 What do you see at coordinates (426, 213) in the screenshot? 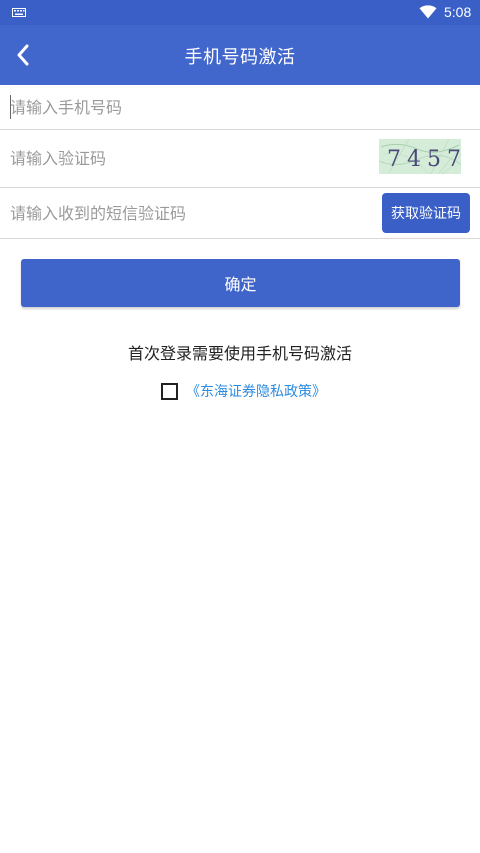
I see `get-sms-code-button: 获取验证码` at bounding box center [426, 213].